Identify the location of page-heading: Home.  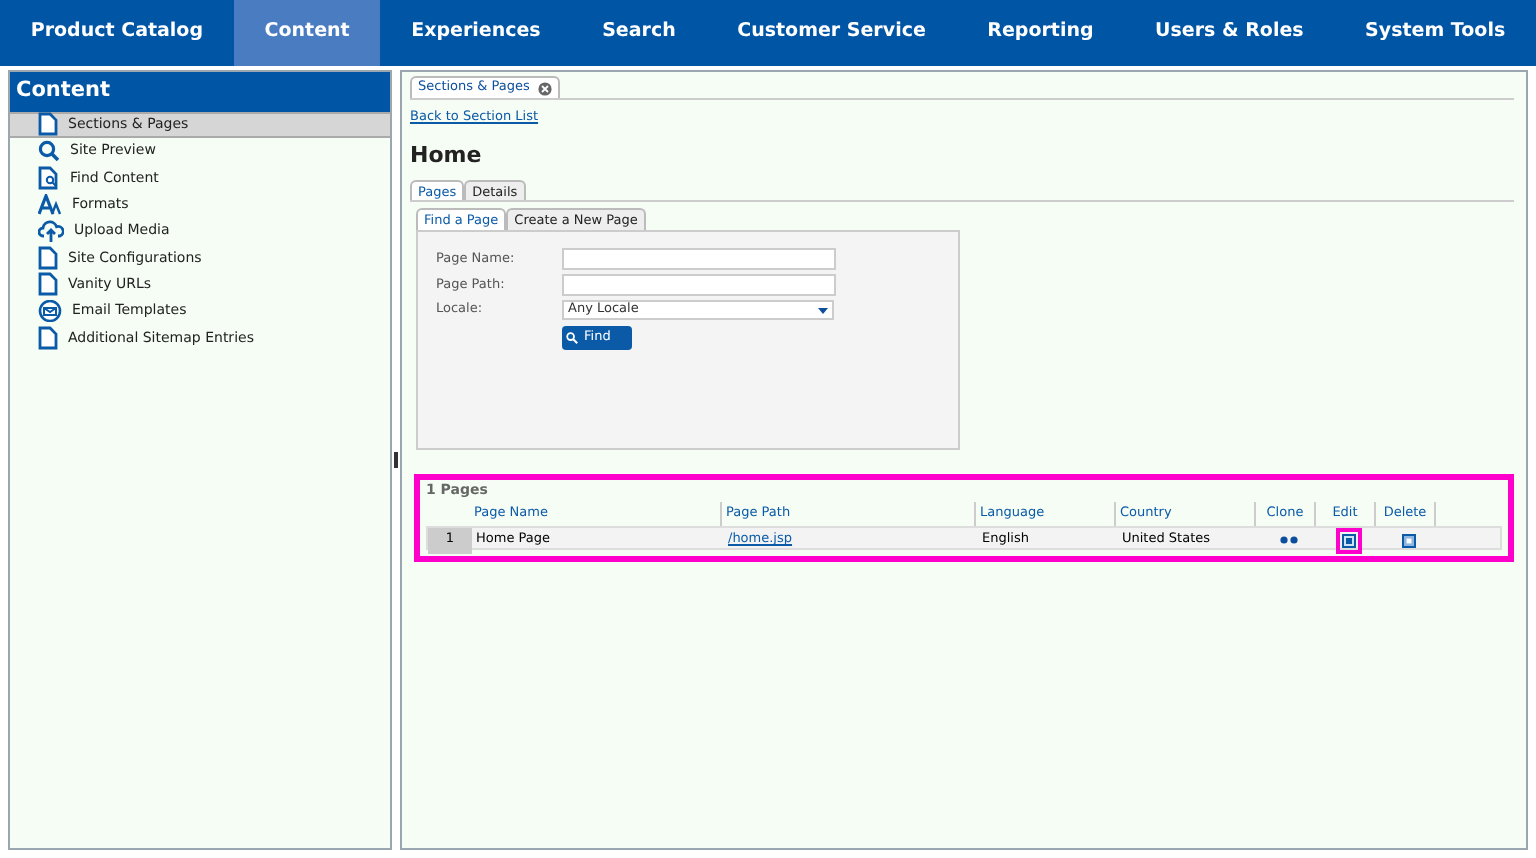
(447, 155).